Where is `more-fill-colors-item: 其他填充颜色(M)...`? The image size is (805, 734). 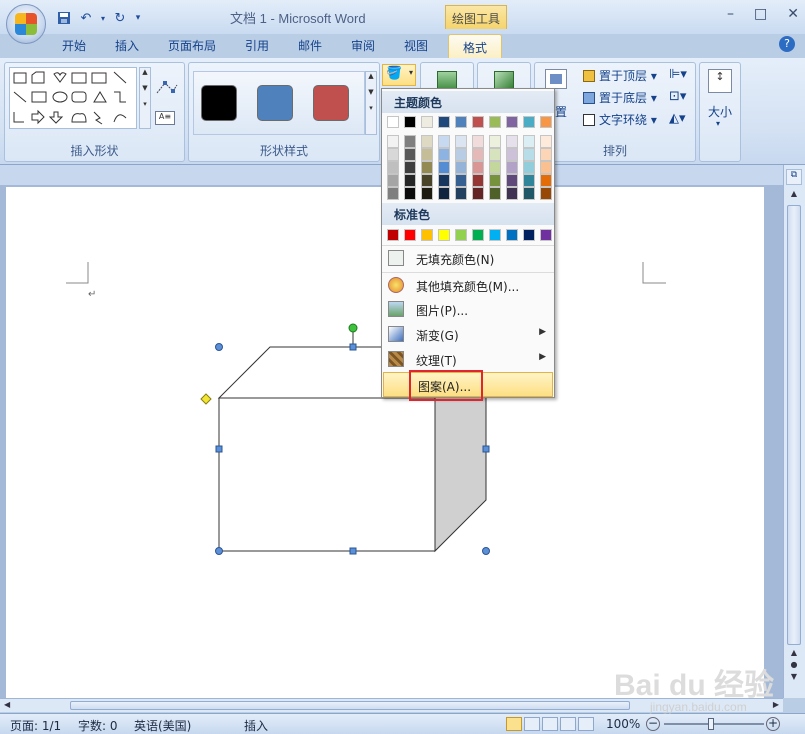 more-fill-colors-item: 其他填充颜色(M)... is located at coordinates (468, 284).